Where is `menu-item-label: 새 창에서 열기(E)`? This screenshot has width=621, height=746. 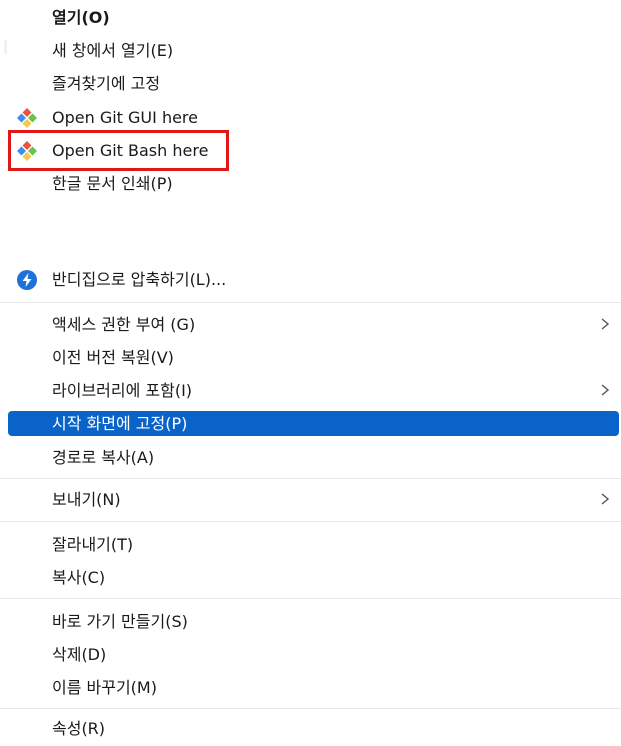
menu-item-label: 새 창에서 열기(E) is located at coordinates (113, 50).